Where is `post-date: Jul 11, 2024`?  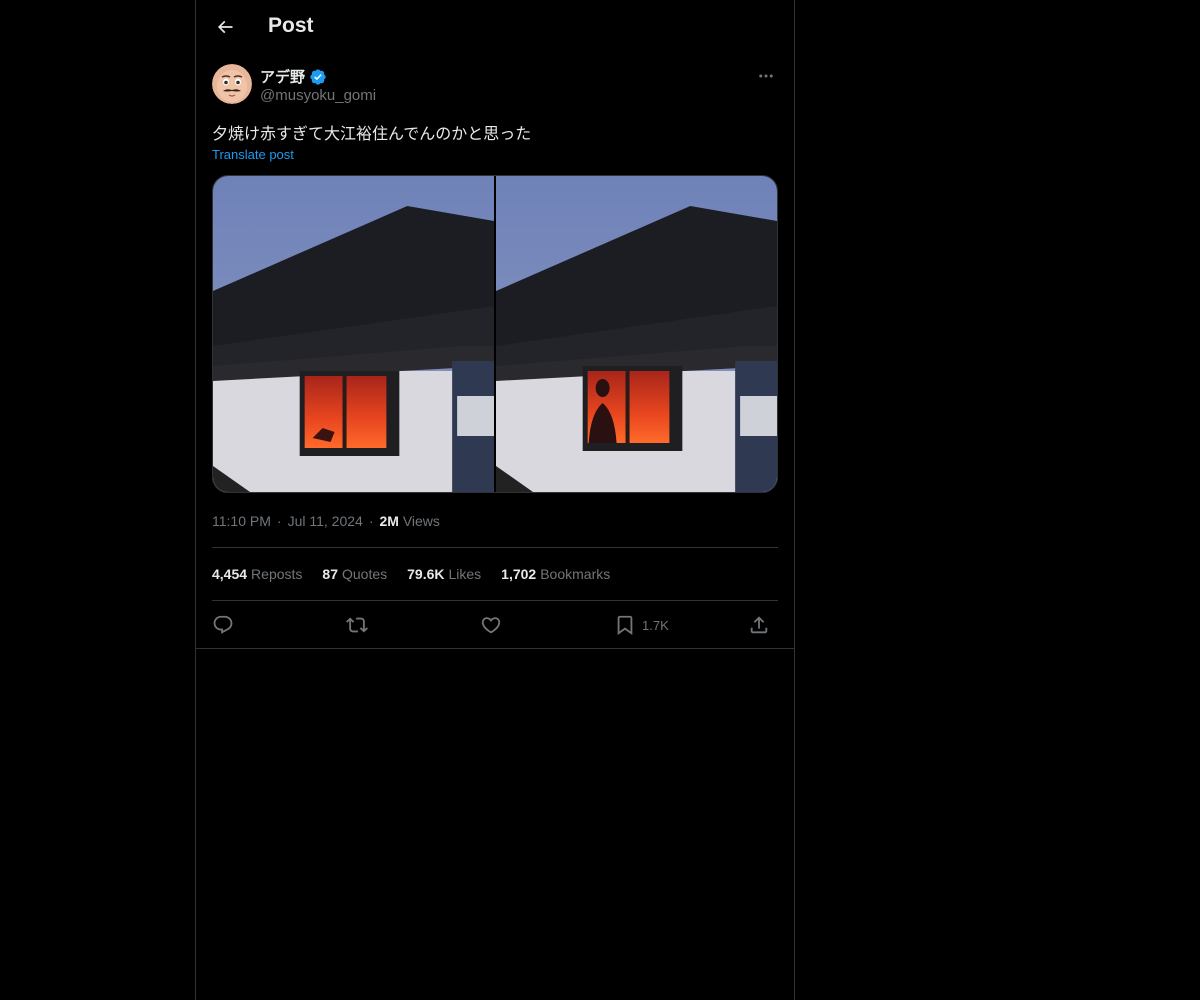
post-date: Jul 11, 2024 is located at coordinates (325, 521).